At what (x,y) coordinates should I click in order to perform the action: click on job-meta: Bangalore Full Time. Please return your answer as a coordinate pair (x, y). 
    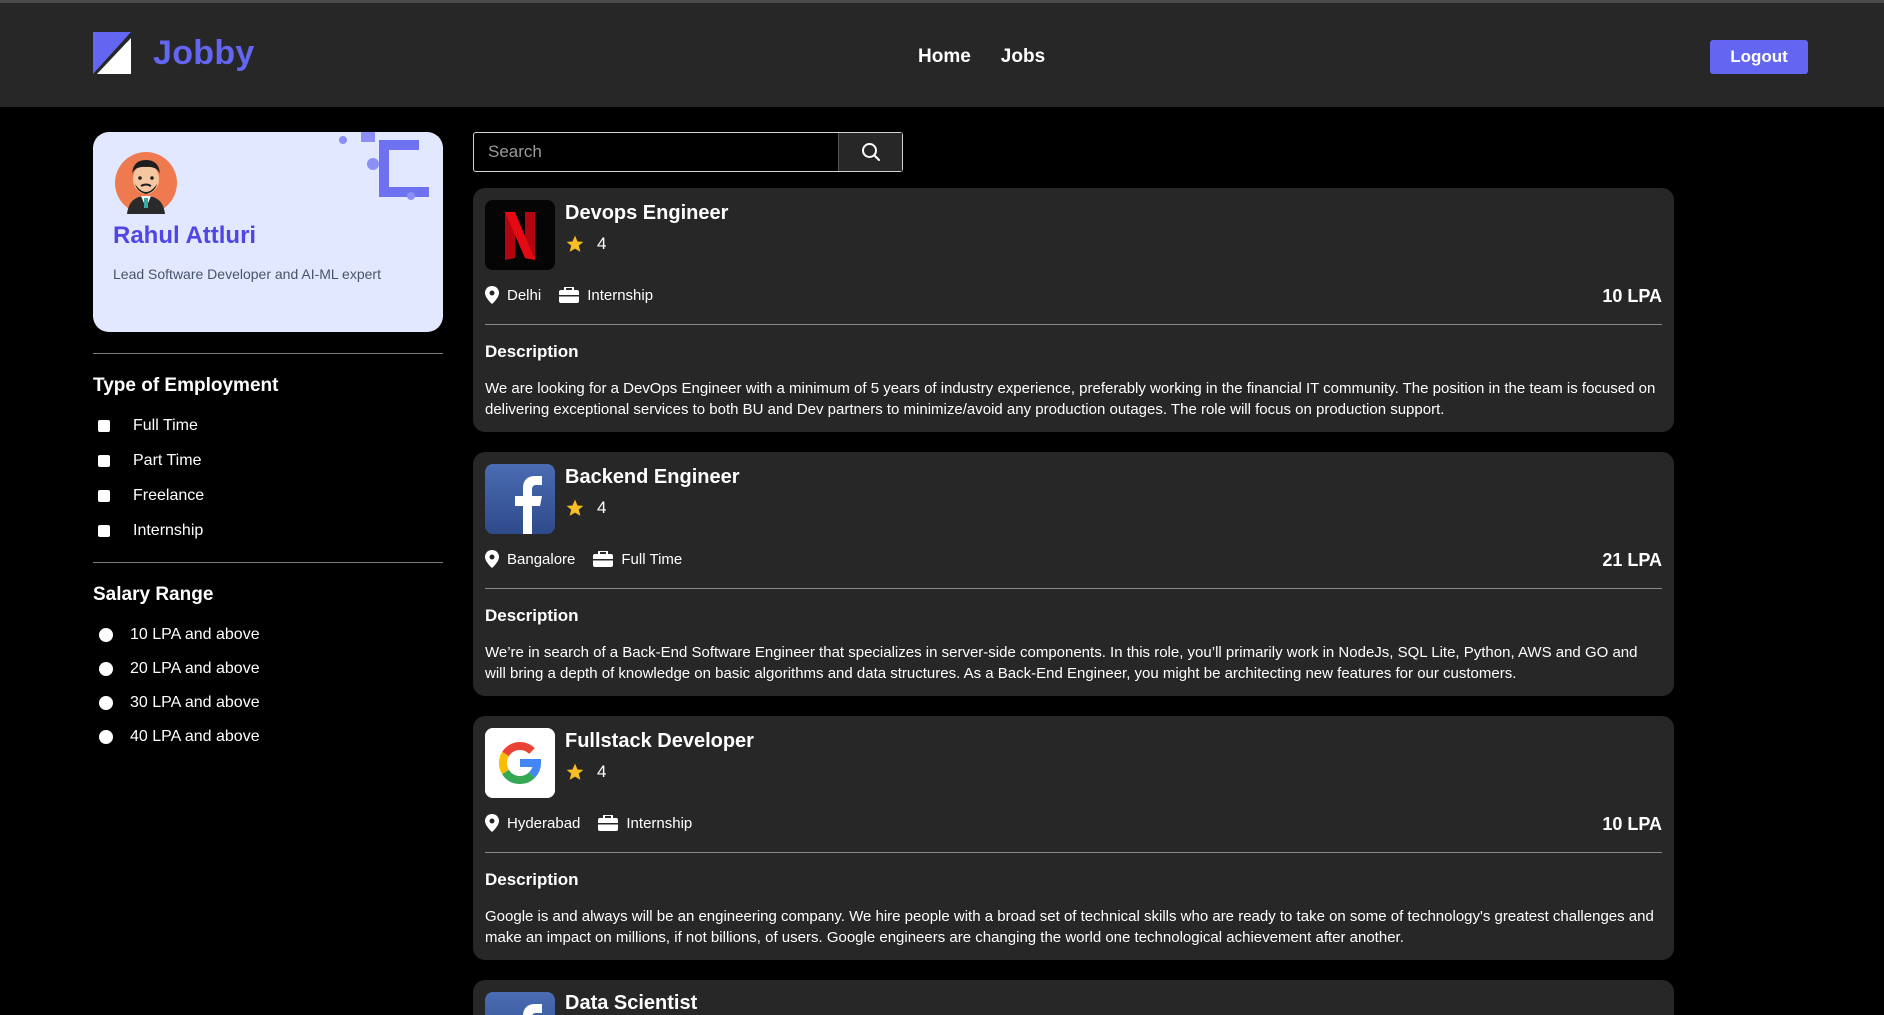
    Looking at the image, I should click on (592, 559).